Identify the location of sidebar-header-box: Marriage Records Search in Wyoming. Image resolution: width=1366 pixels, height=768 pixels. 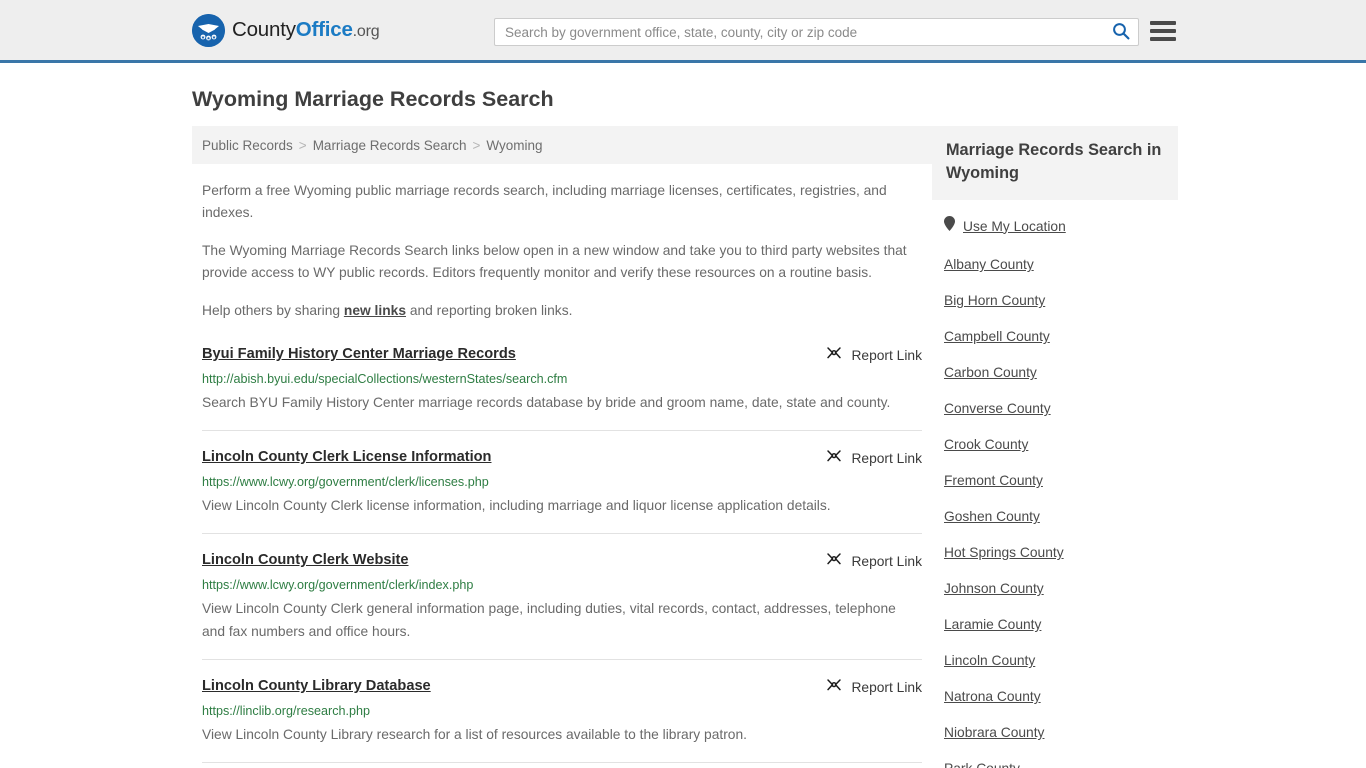
(1055, 163).